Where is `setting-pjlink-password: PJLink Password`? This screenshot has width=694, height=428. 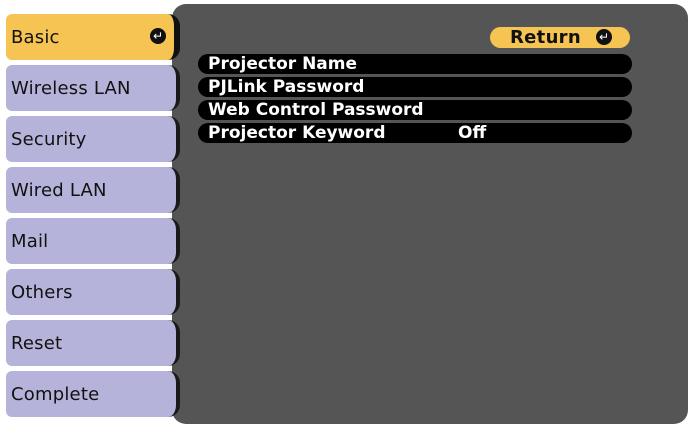 setting-pjlink-password: PJLink Password is located at coordinates (415, 87).